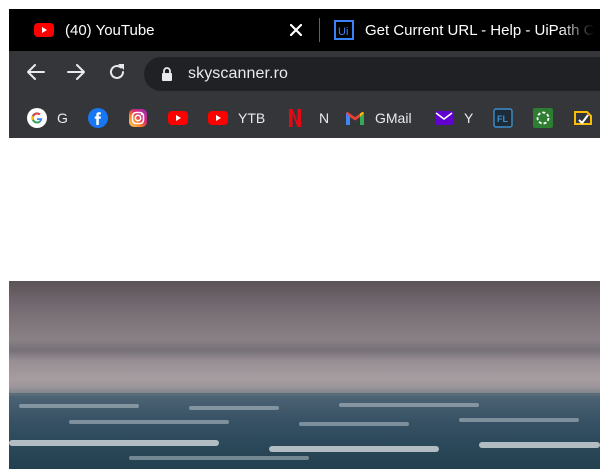  What do you see at coordinates (62, 117) in the screenshot?
I see `bookmark-label: G` at bounding box center [62, 117].